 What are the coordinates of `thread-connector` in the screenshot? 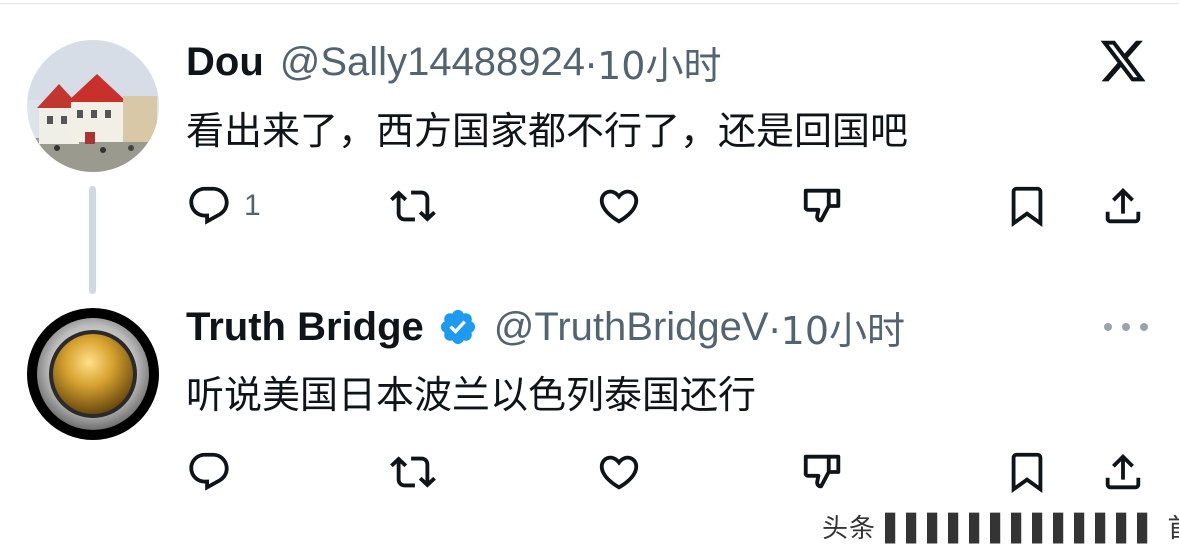 It's located at (92, 240).